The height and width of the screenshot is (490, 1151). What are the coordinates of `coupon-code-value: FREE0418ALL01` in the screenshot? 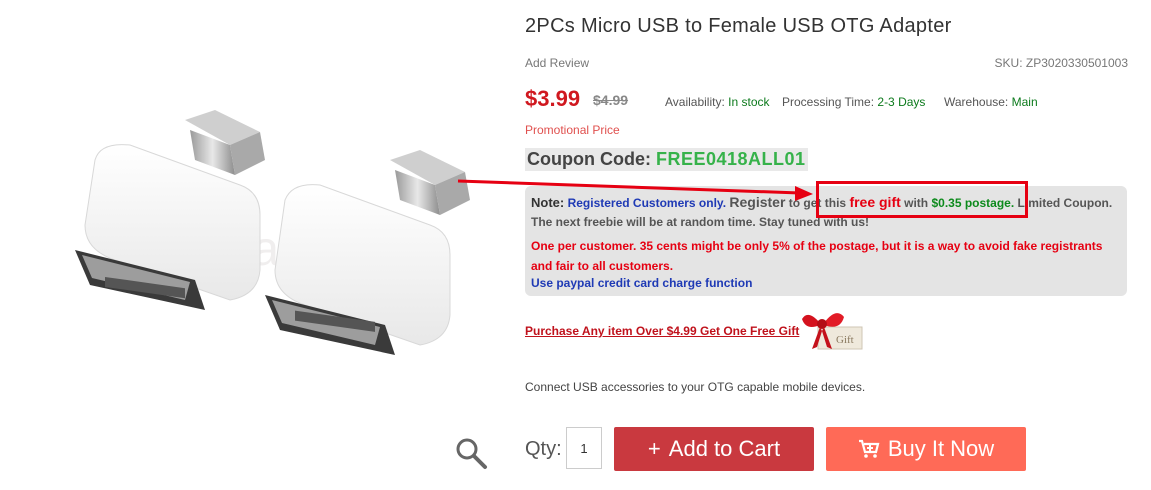 It's located at (731, 159).